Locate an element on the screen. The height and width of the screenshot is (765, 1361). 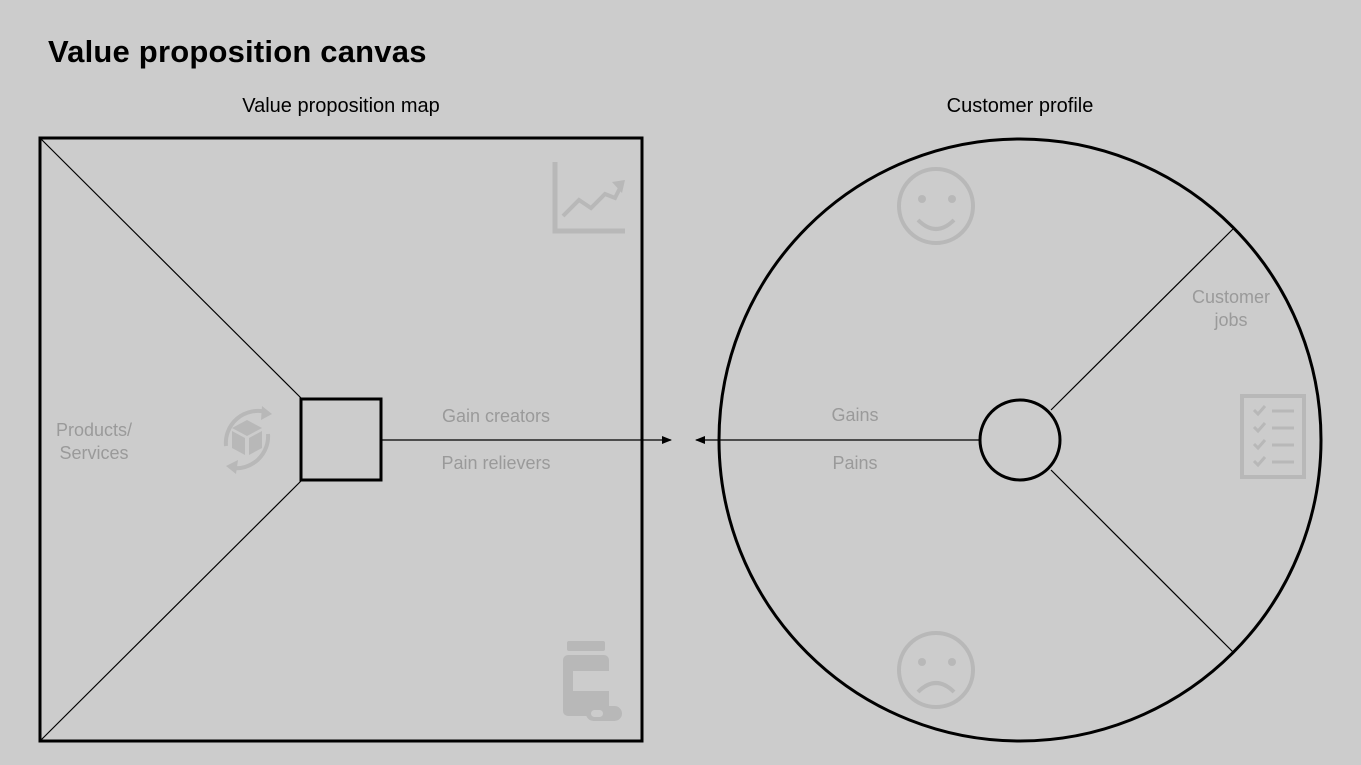
products-services-label: Products/ Services is located at coordinates (94, 441).